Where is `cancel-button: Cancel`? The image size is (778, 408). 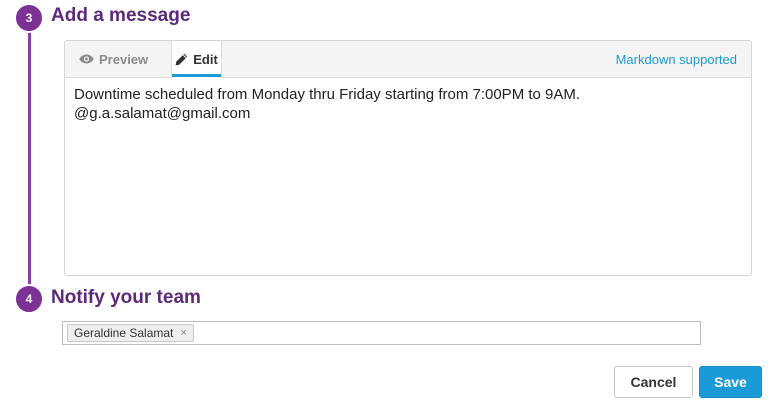 cancel-button: Cancel is located at coordinates (653, 382).